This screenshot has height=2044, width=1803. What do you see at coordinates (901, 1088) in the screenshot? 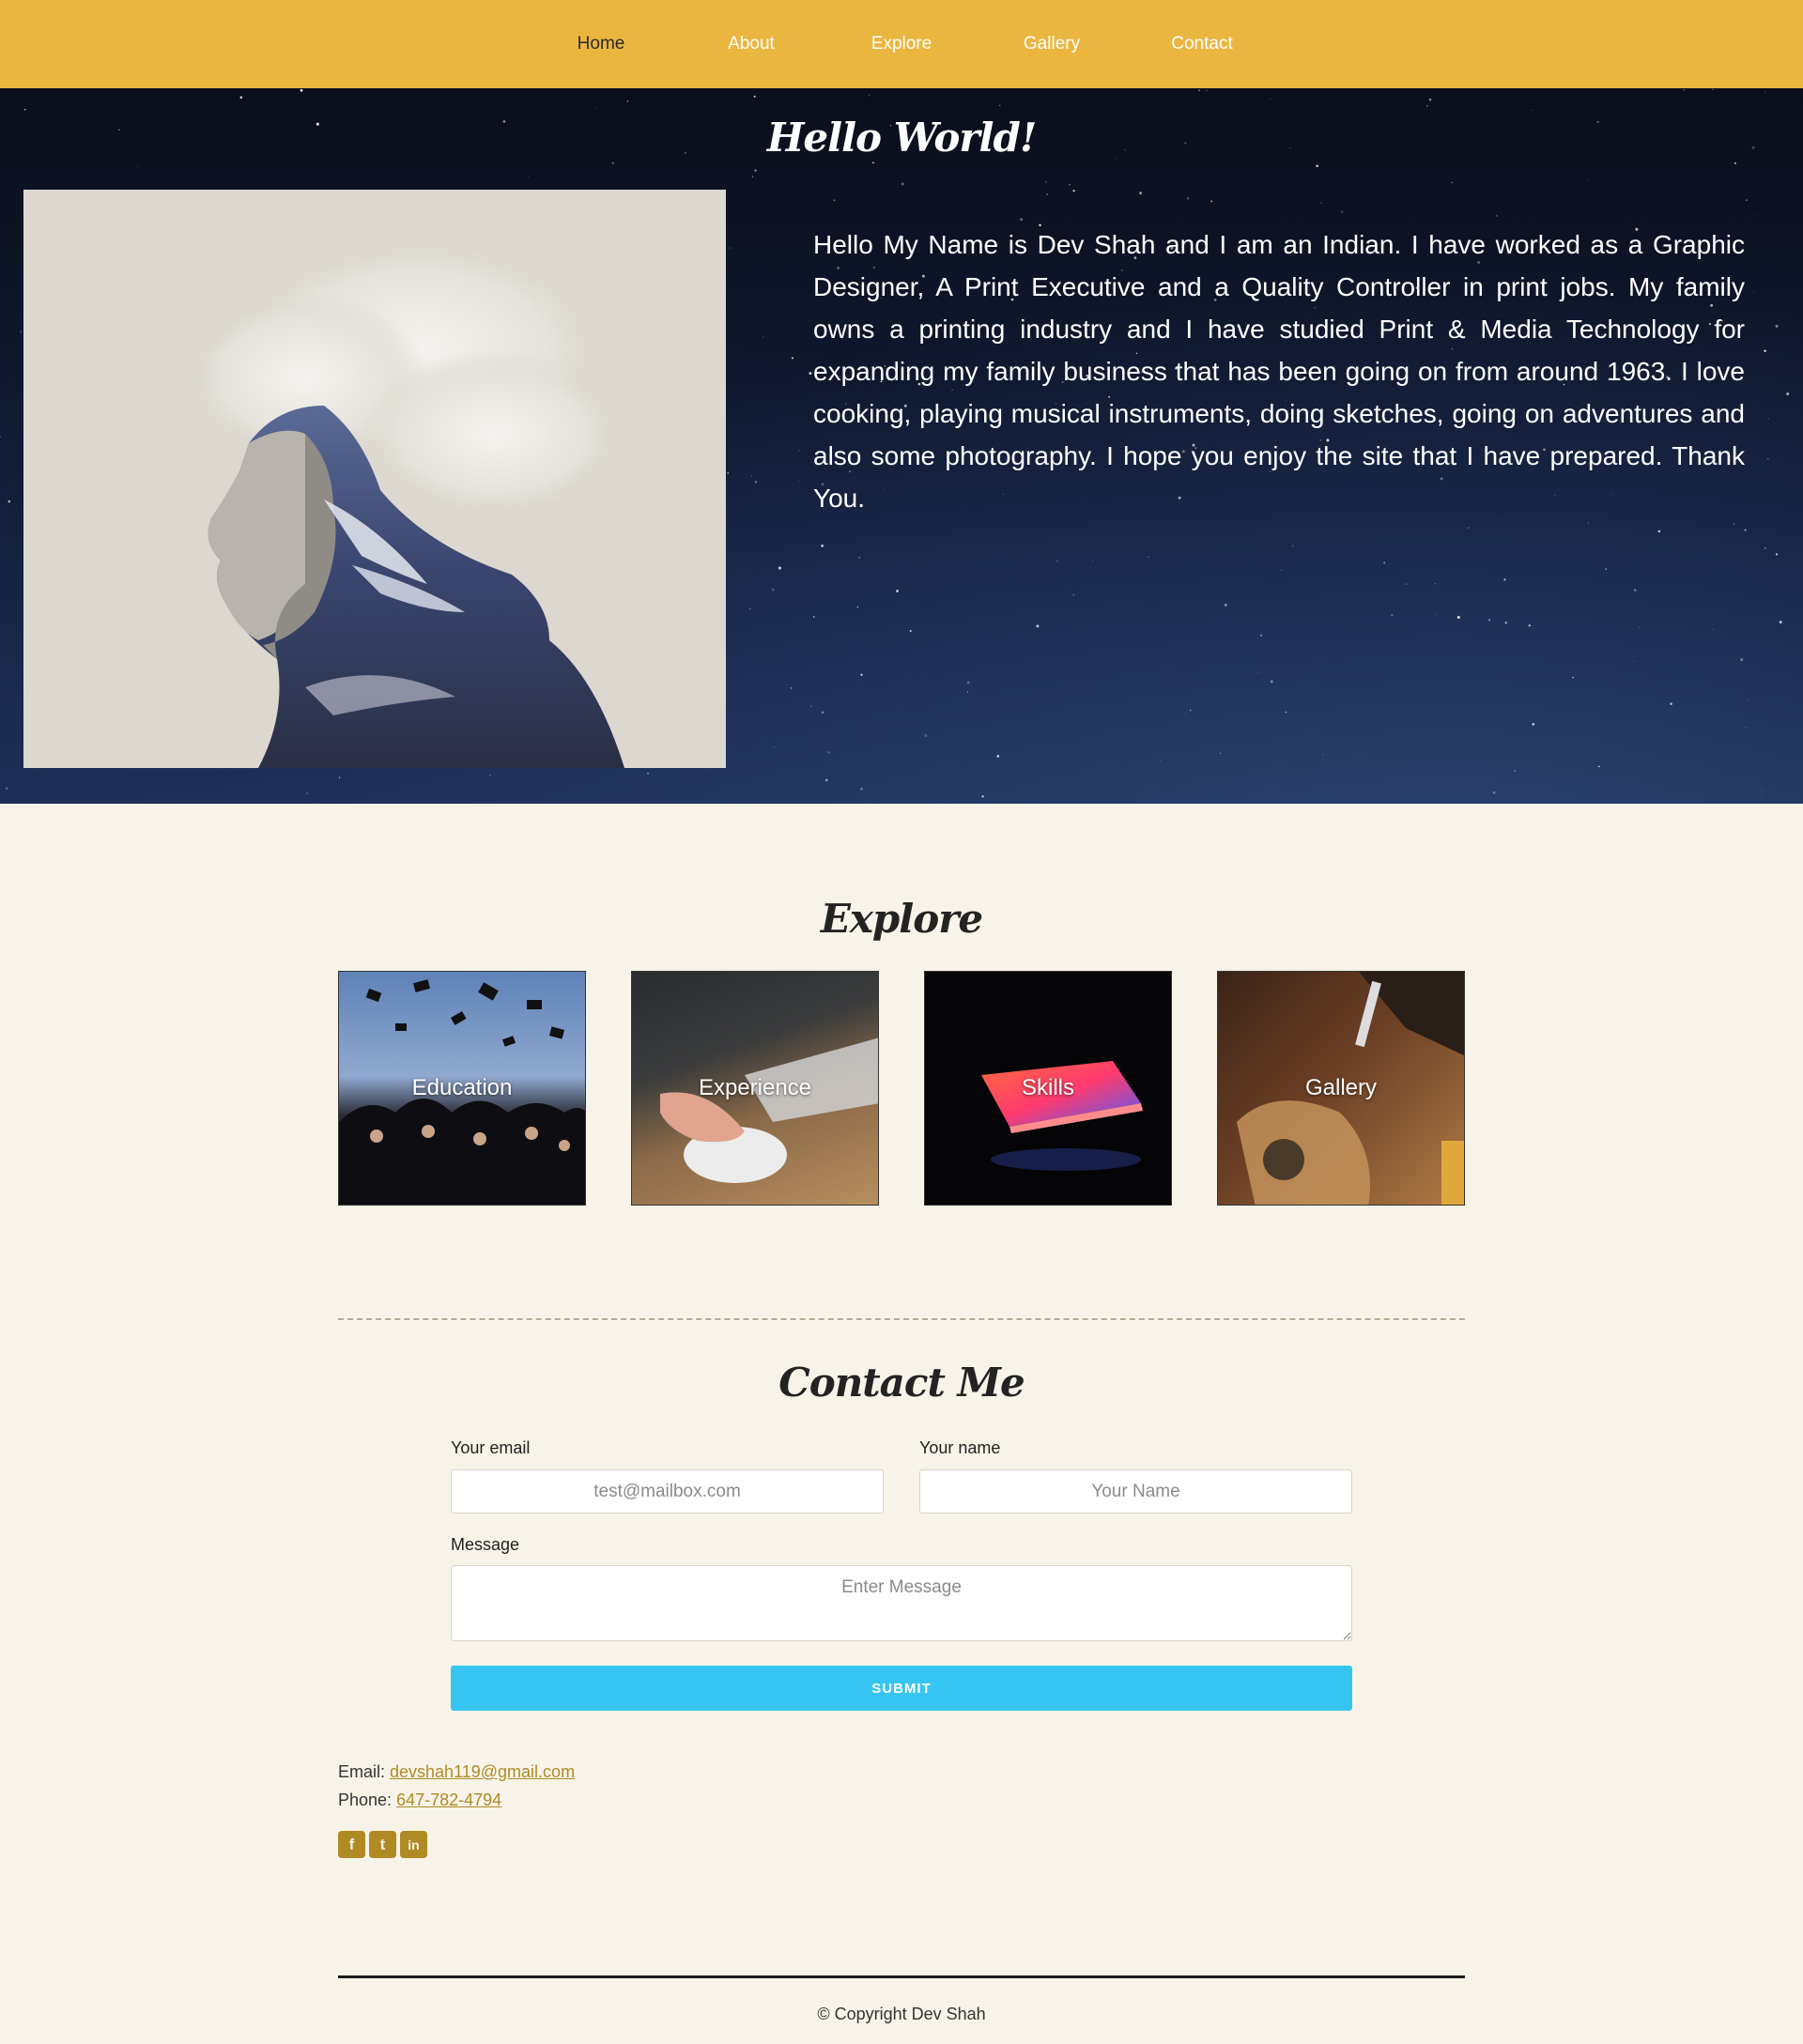
I see `explore-tiles: Education Experience Skills Gallery` at bounding box center [901, 1088].